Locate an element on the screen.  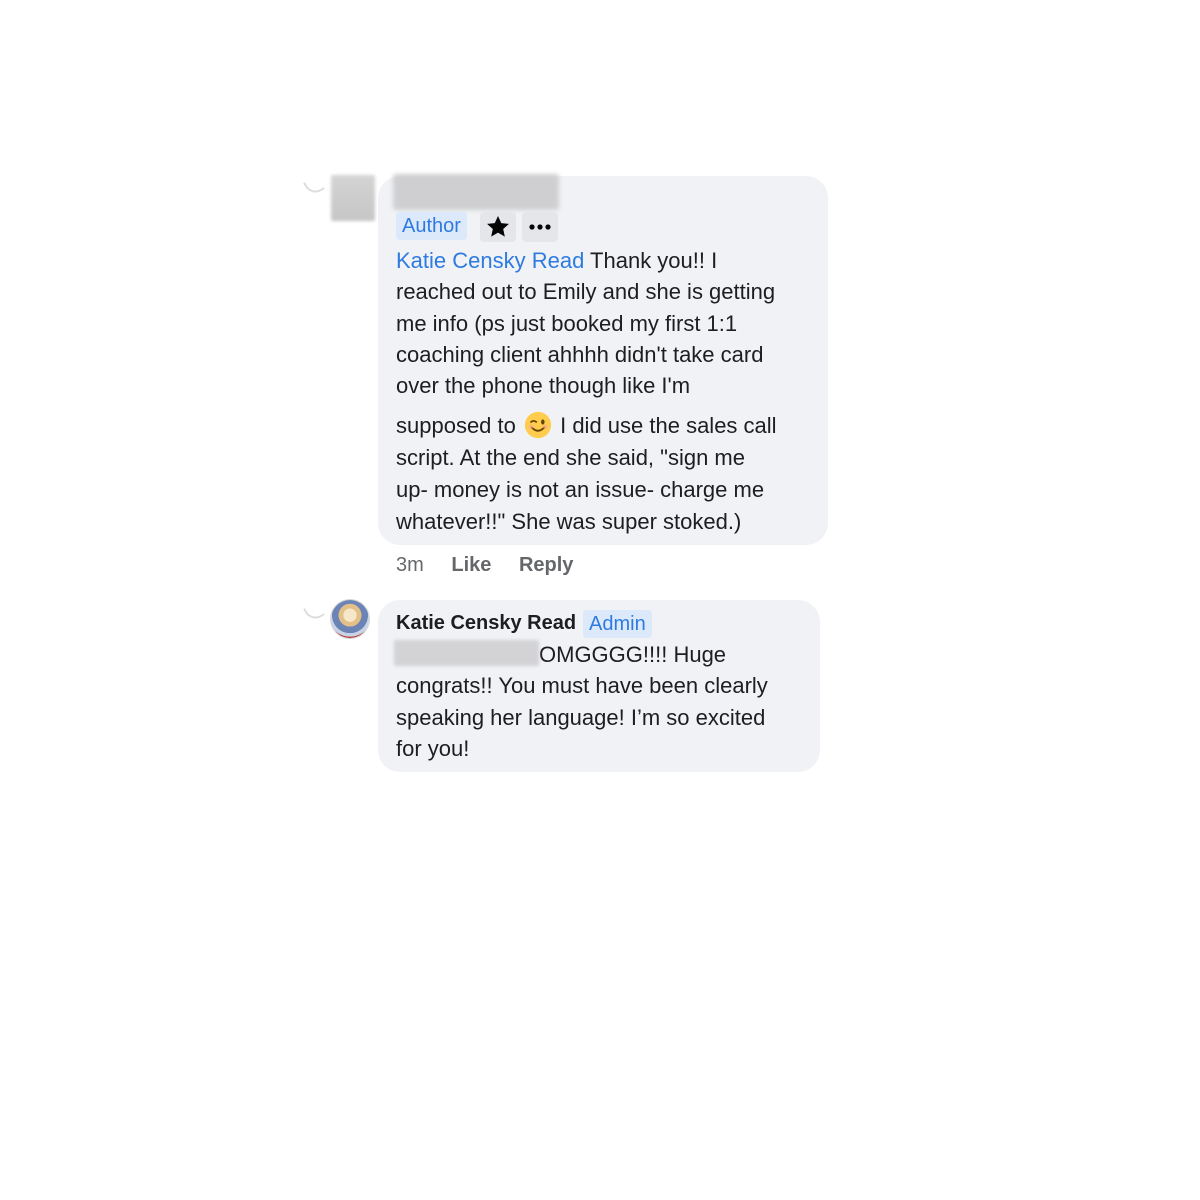
admin-badge: Admin is located at coordinates (617, 624).